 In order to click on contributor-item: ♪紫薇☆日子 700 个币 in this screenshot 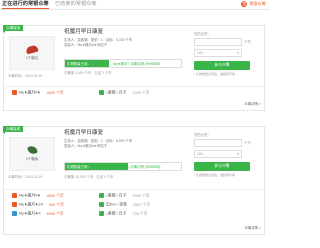, I will do `click(123, 213)`.